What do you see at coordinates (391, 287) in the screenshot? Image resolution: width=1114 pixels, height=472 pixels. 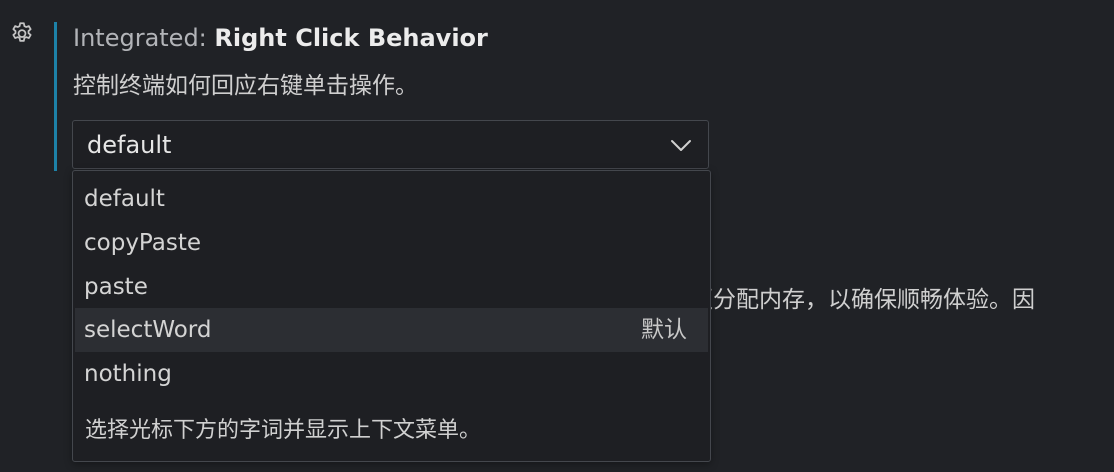 I see `option-paste: paste` at bounding box center [391, 287].